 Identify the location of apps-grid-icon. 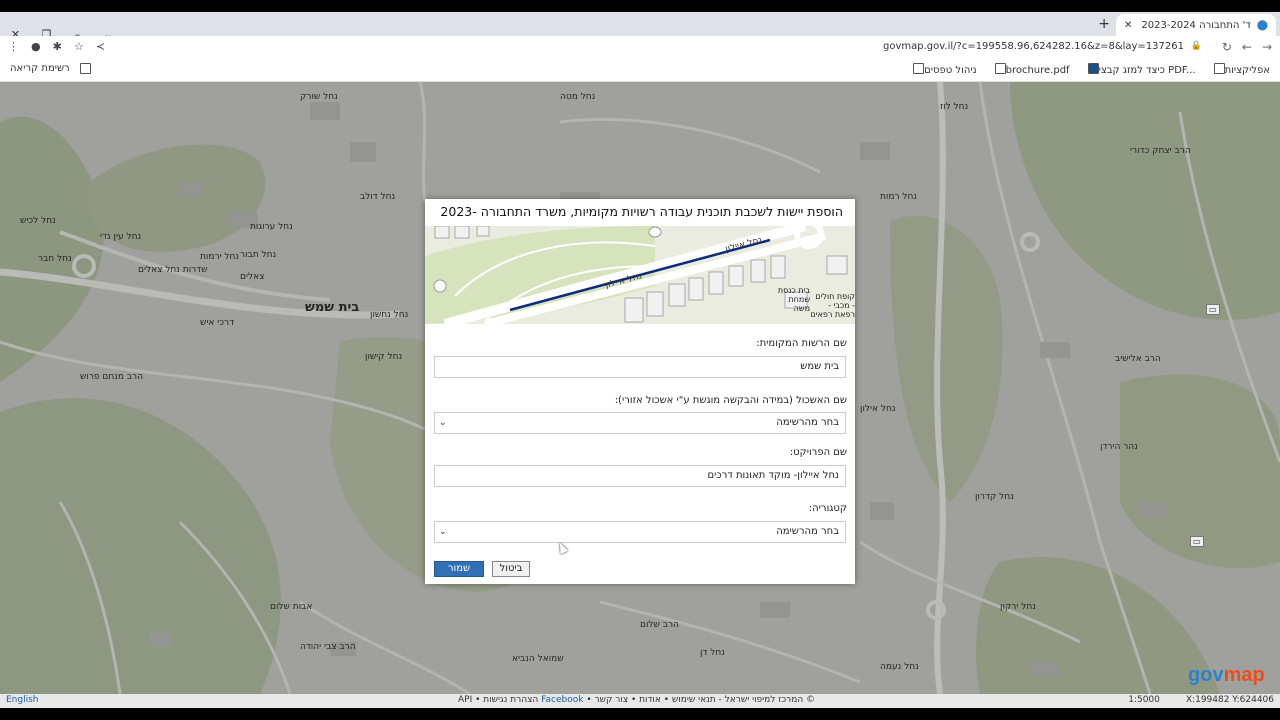
(1219, 68).